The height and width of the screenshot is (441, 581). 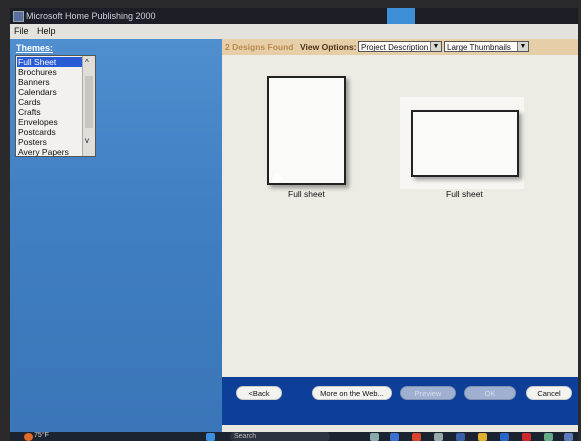 I want to click on sort-select: Project Description ▼, so click(x=400, y=46).